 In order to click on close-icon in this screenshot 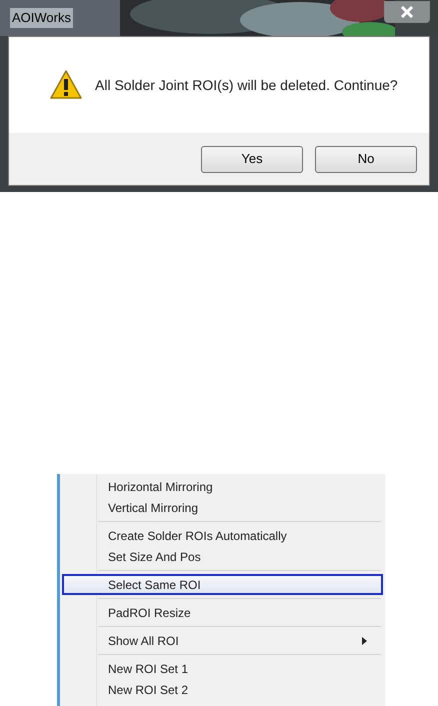, I will do `click(407, 12)`.